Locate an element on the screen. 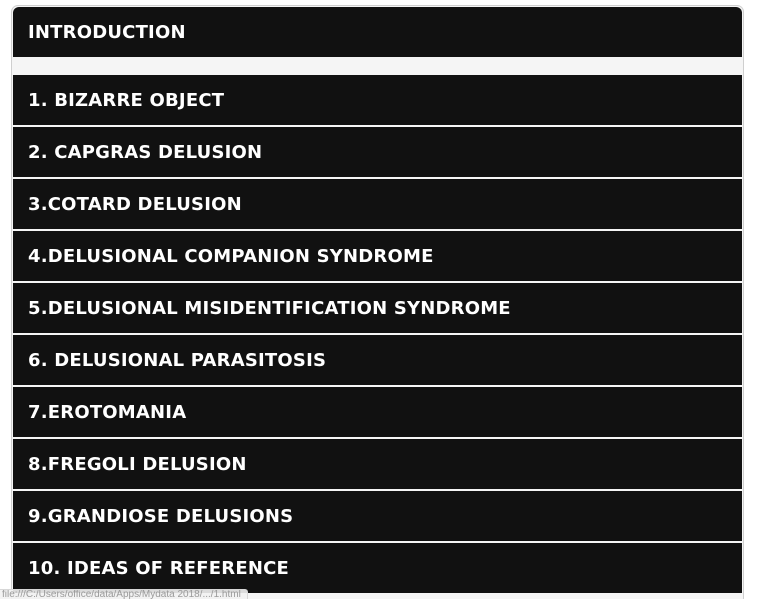  header-spacer is located at coordinates (377, 66).